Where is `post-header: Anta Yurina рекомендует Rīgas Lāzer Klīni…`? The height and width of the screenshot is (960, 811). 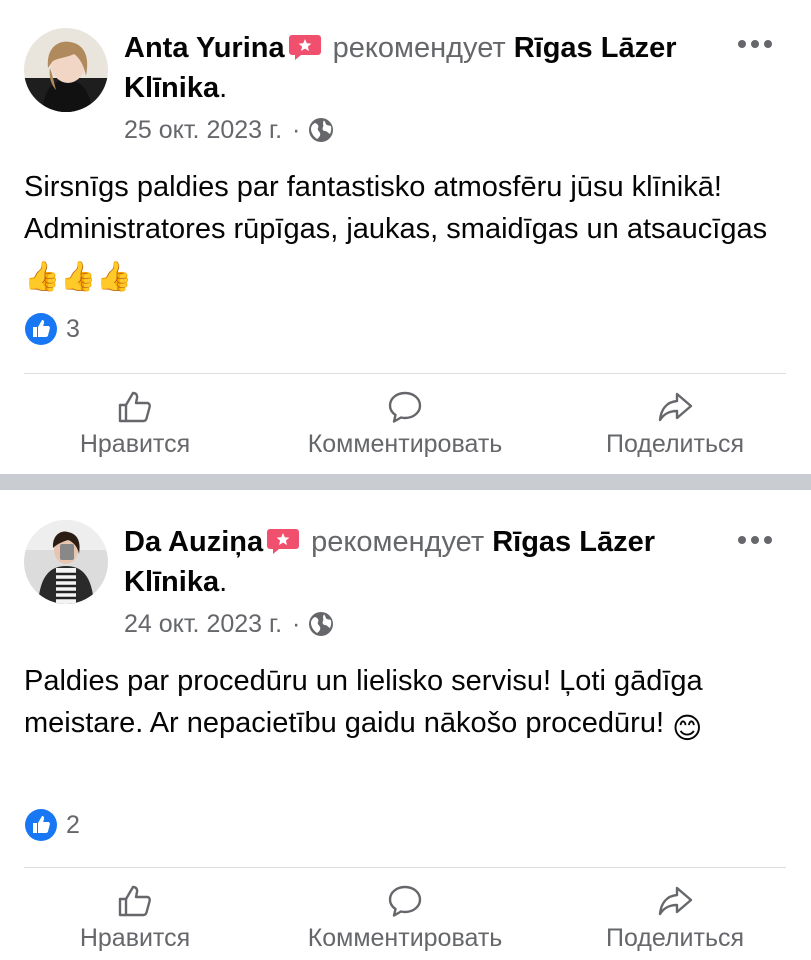 post-header: Anta Yurina рекомендует Rīgas Lāzer Klīni… is located at coordinates (424, 68).